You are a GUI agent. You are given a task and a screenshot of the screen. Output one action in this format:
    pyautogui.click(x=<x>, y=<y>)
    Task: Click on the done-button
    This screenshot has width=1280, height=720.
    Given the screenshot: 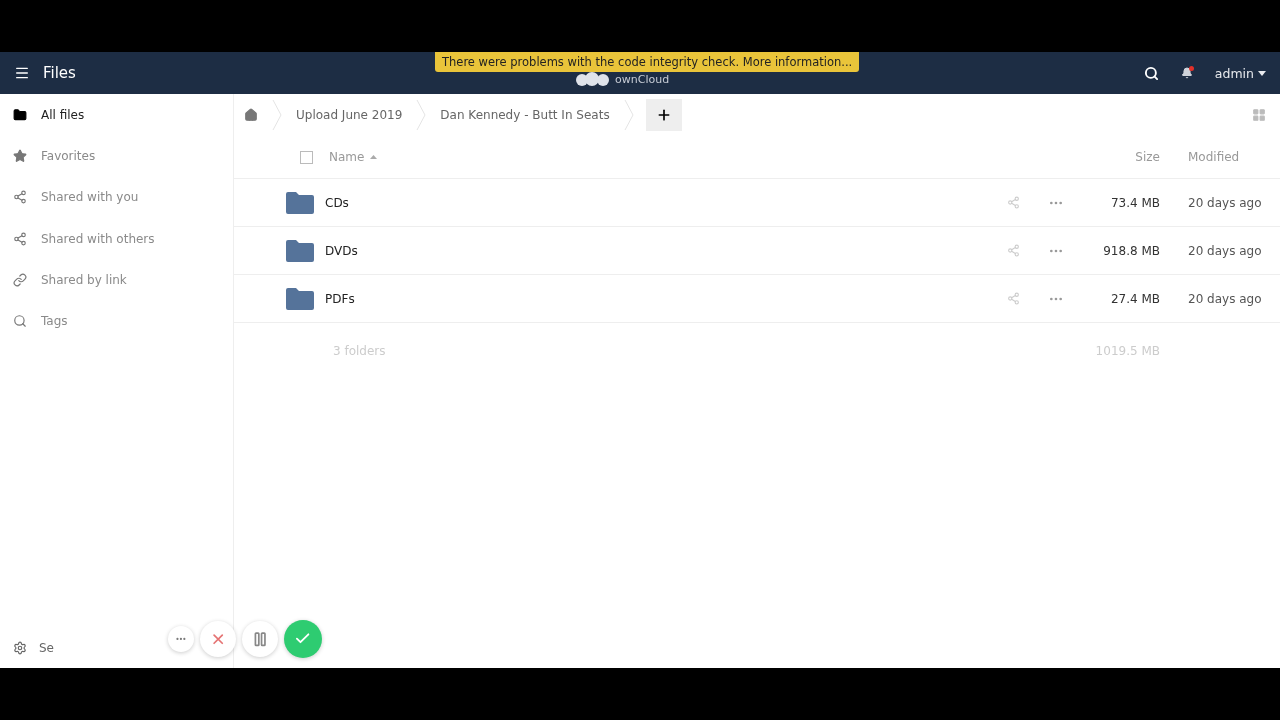 What is the action you would take?
    pyautogui.click(x=303, y=639)
    